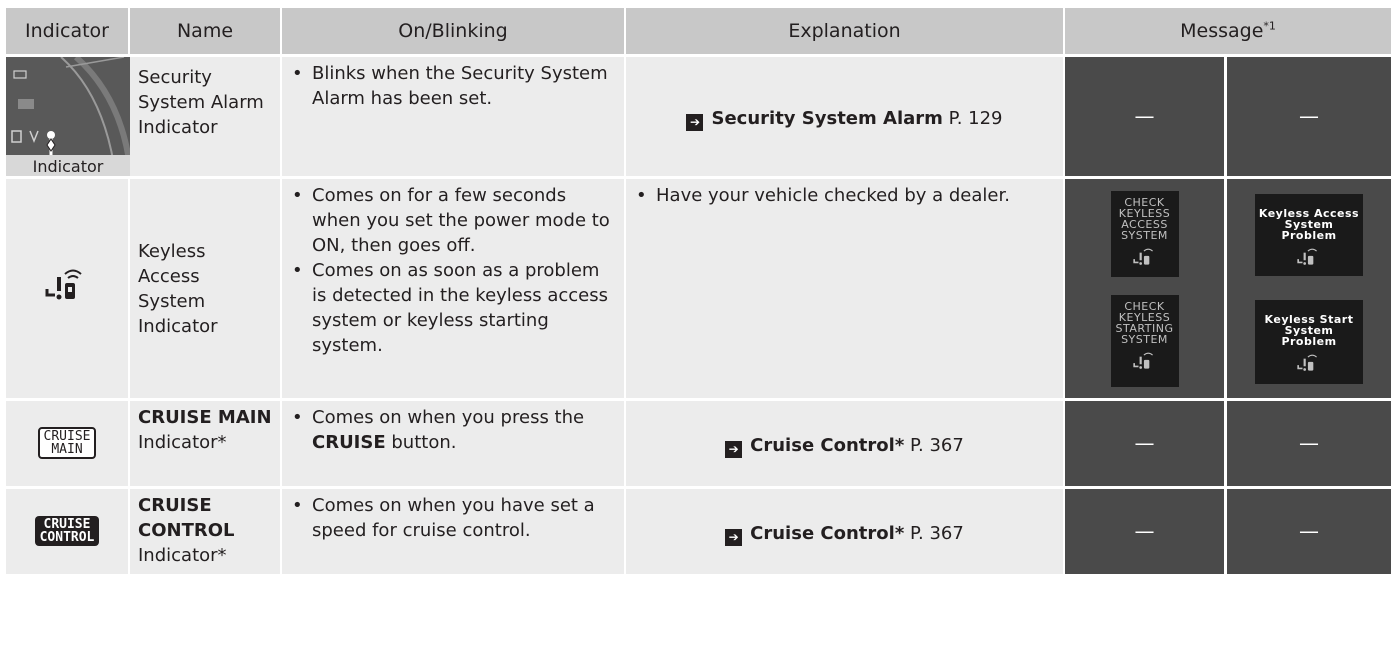  I want to click on header-explanation: Explanation, so click(845, 31).